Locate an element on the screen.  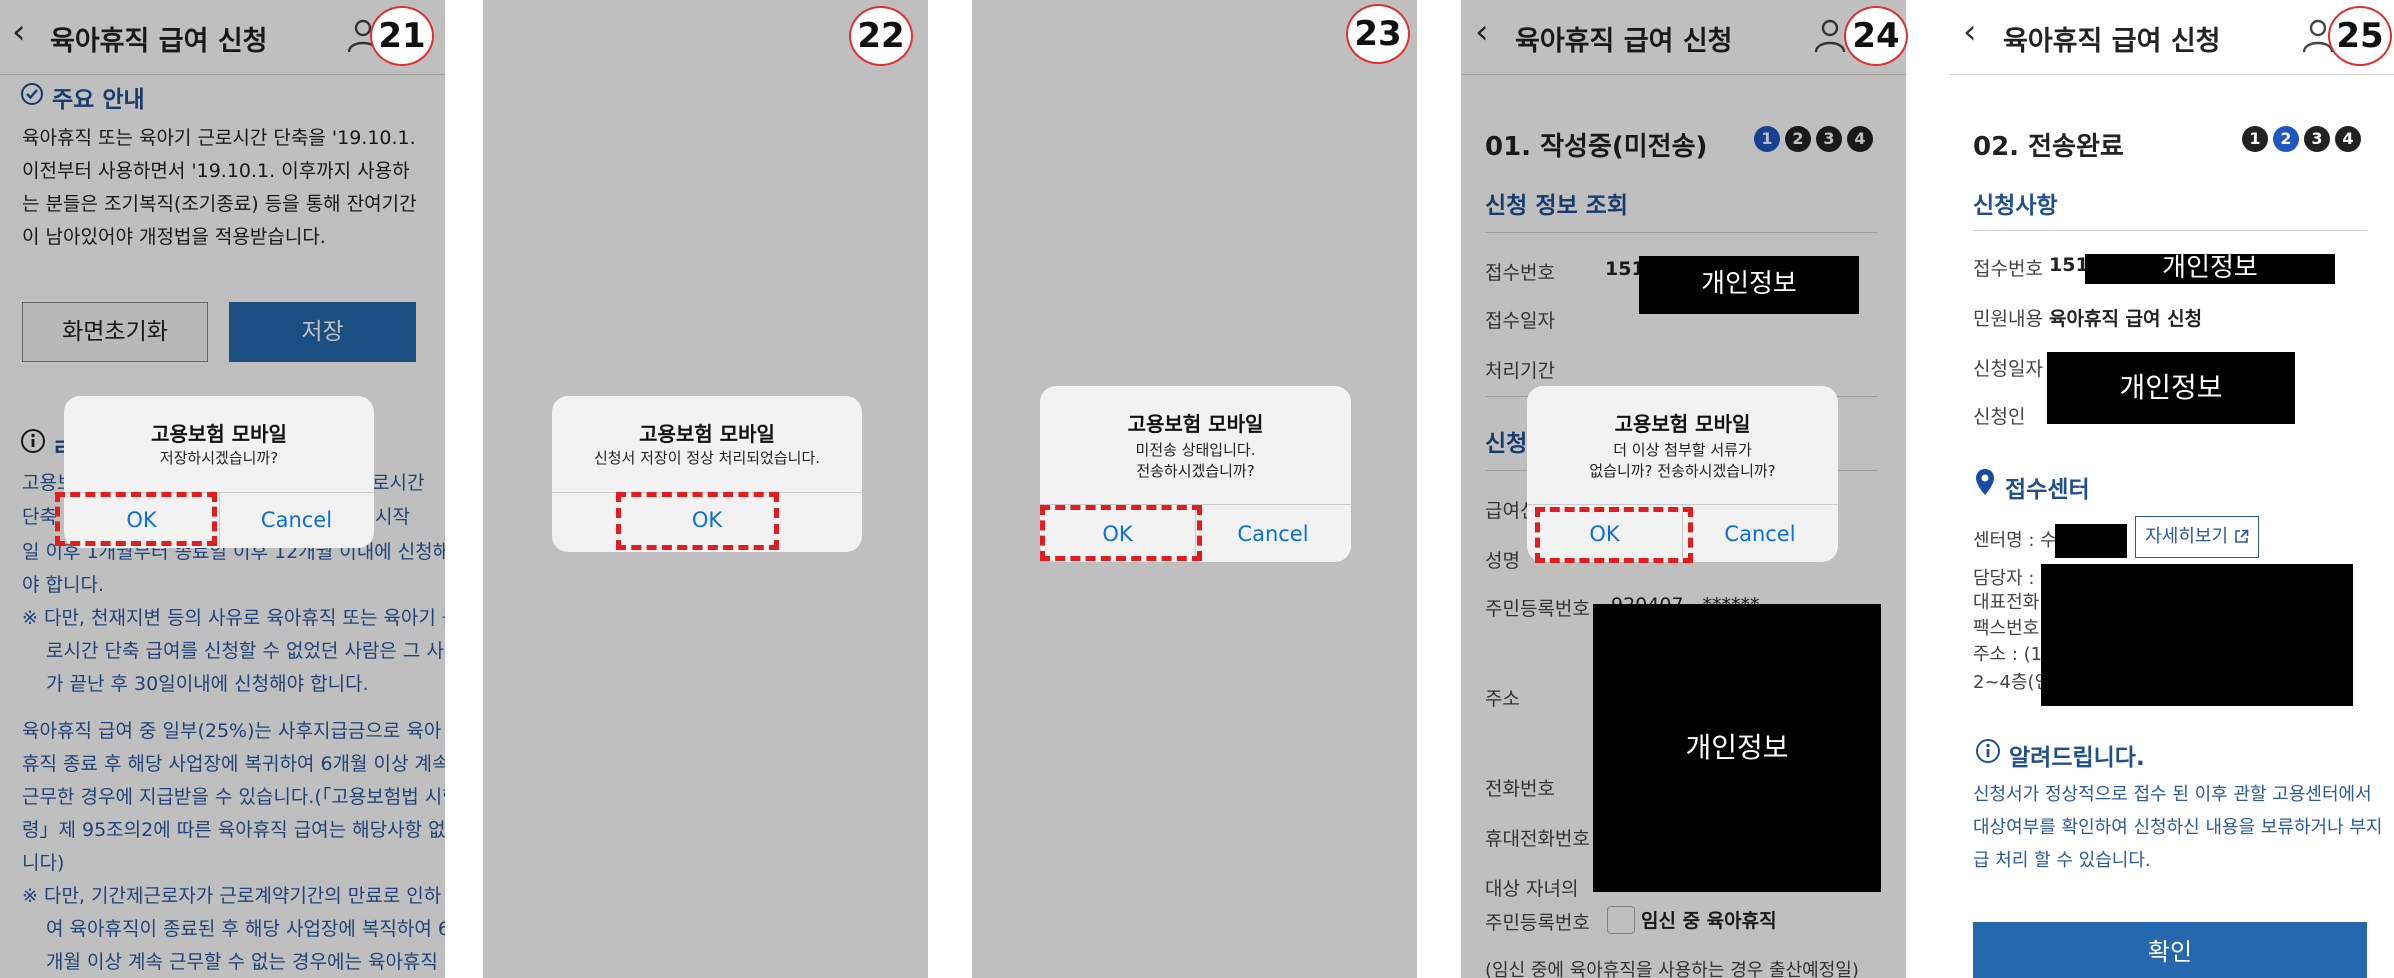
info-line: 휴직 종료 후 해당 사업장에 복귀하여 6개월 이상 계속 is located at coordinates (233, 764).